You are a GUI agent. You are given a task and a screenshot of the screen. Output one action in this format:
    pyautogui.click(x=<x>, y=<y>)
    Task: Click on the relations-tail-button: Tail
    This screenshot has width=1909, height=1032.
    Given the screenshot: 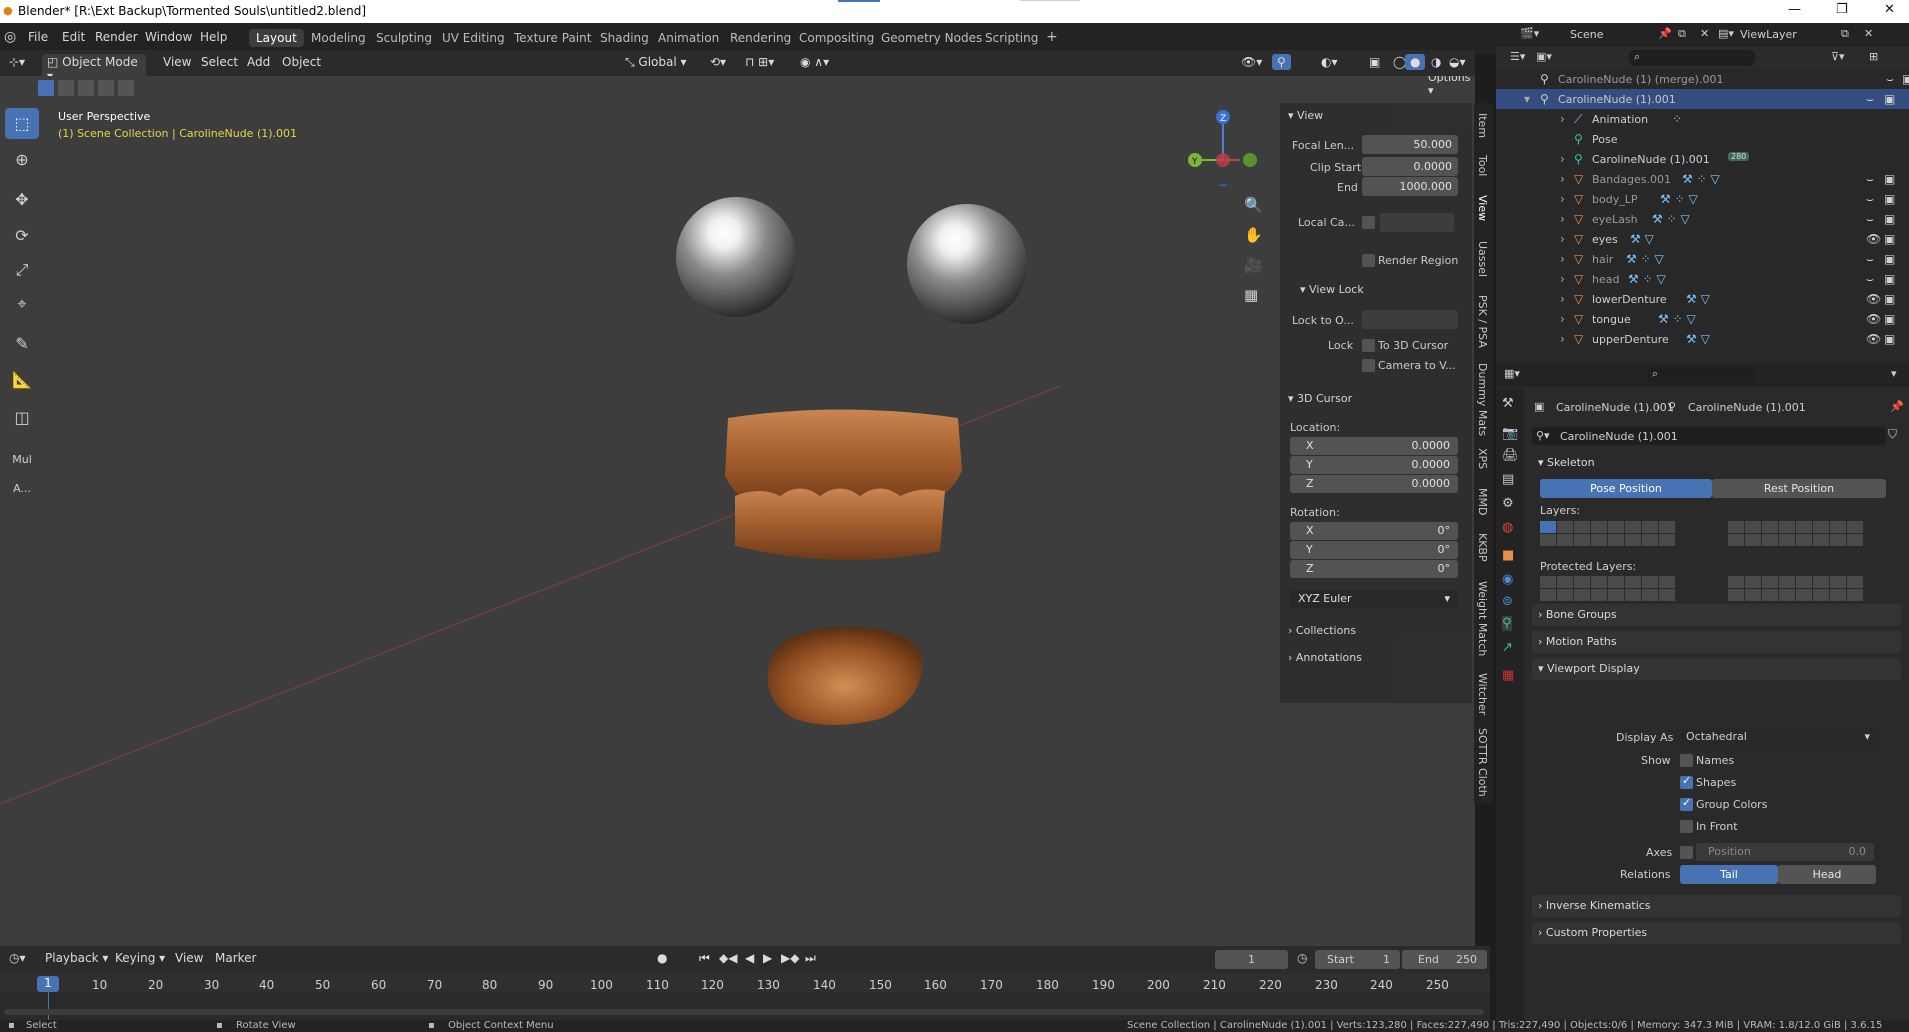 What is the action you would take?
    pyautogui.click(x=1729, y=874)
    